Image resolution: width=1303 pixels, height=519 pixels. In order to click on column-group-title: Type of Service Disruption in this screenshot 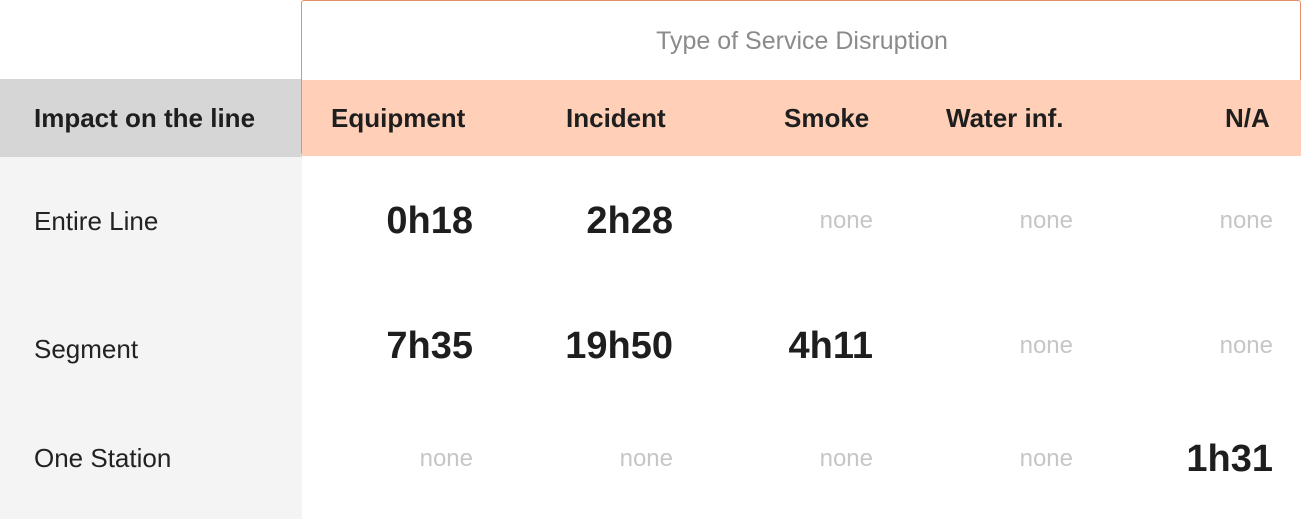, I will do `click(802, 41)`.